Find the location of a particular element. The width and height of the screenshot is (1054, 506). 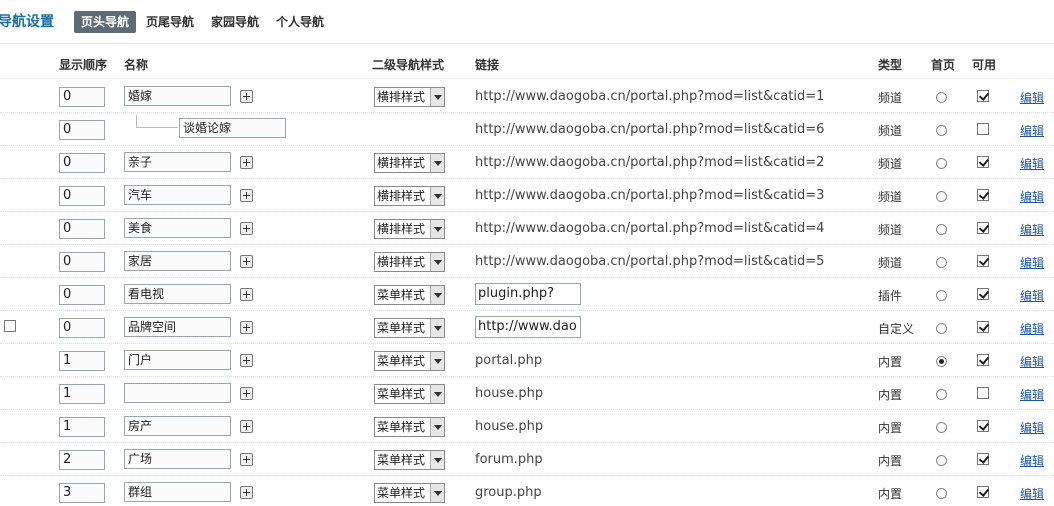

tab-3: 个人导航 is located at coordinates (300, 22).